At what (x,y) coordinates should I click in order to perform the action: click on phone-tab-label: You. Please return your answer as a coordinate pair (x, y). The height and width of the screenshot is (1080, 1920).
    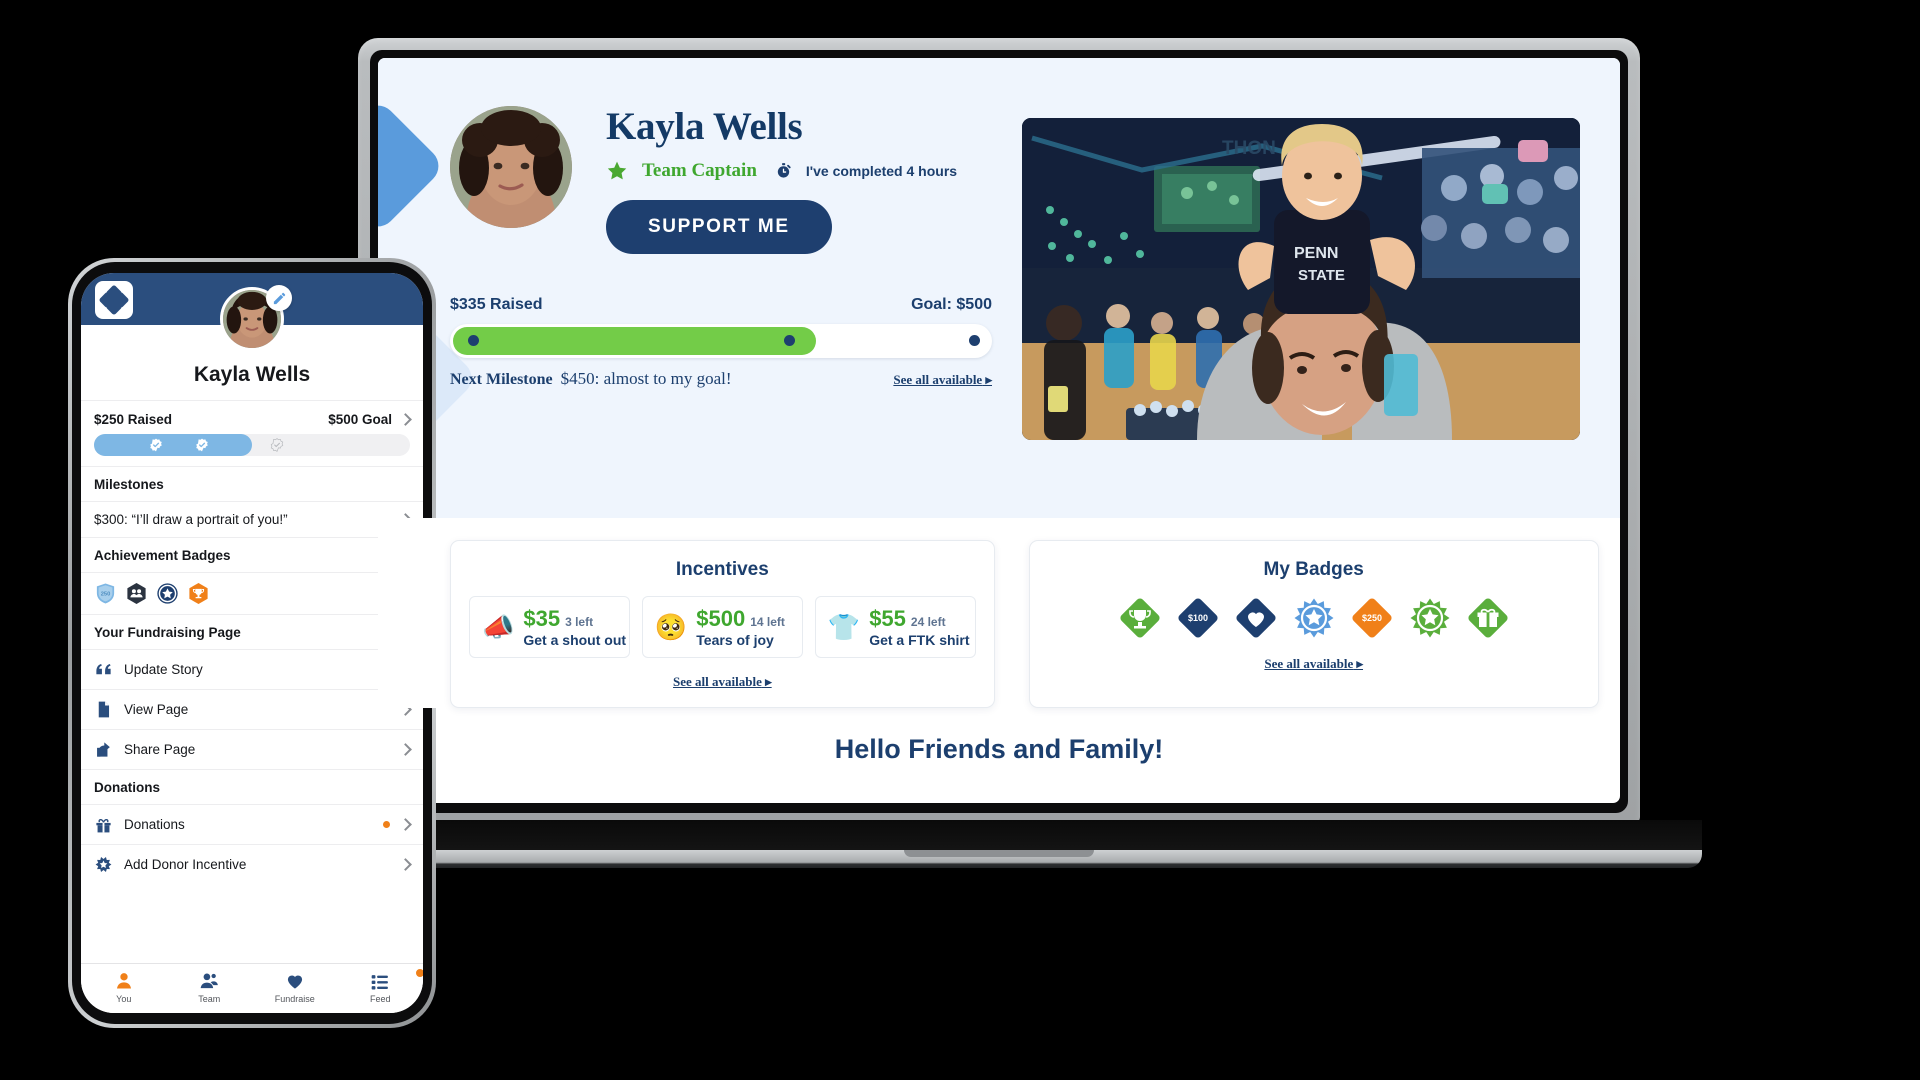
    Looking at the image, I should click on (124, 999).